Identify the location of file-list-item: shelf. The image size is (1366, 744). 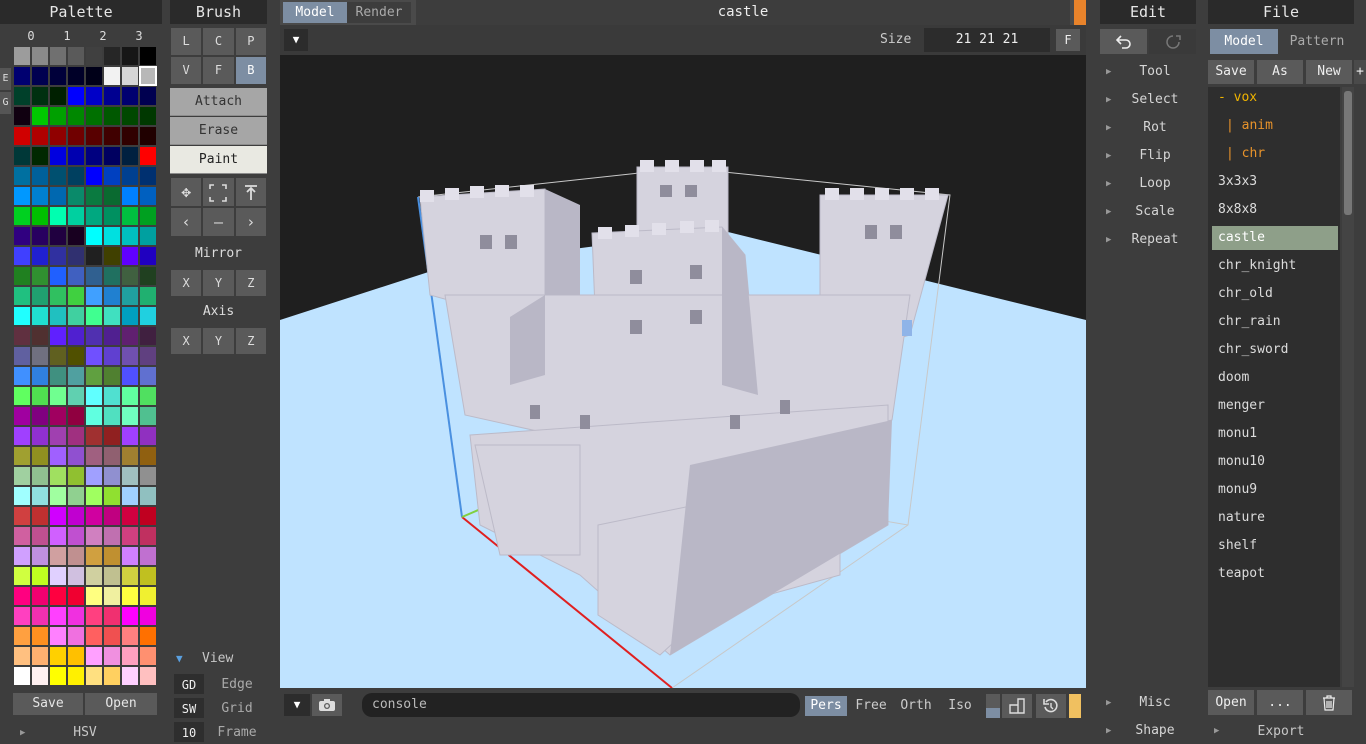
(1275, 546).